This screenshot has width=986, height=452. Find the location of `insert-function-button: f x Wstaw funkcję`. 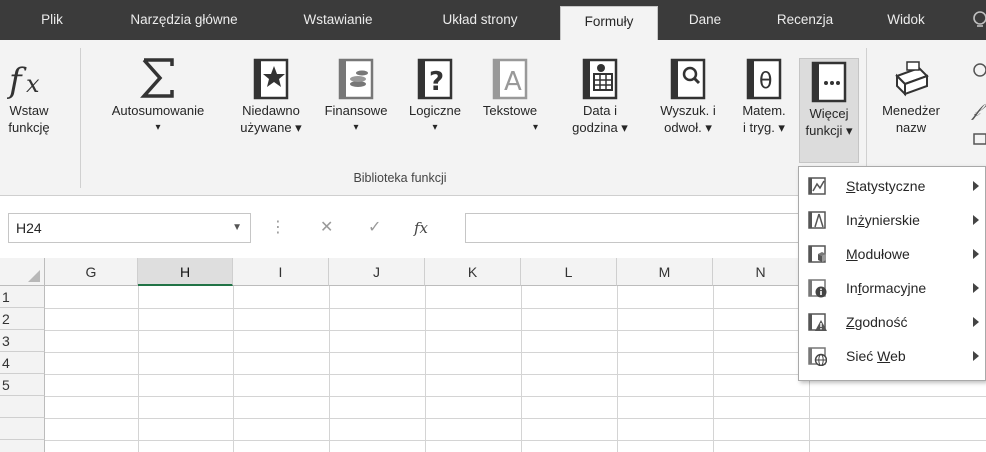

insert-function-button: f x Wstaw funkcję is located at coordinates (29, 91).